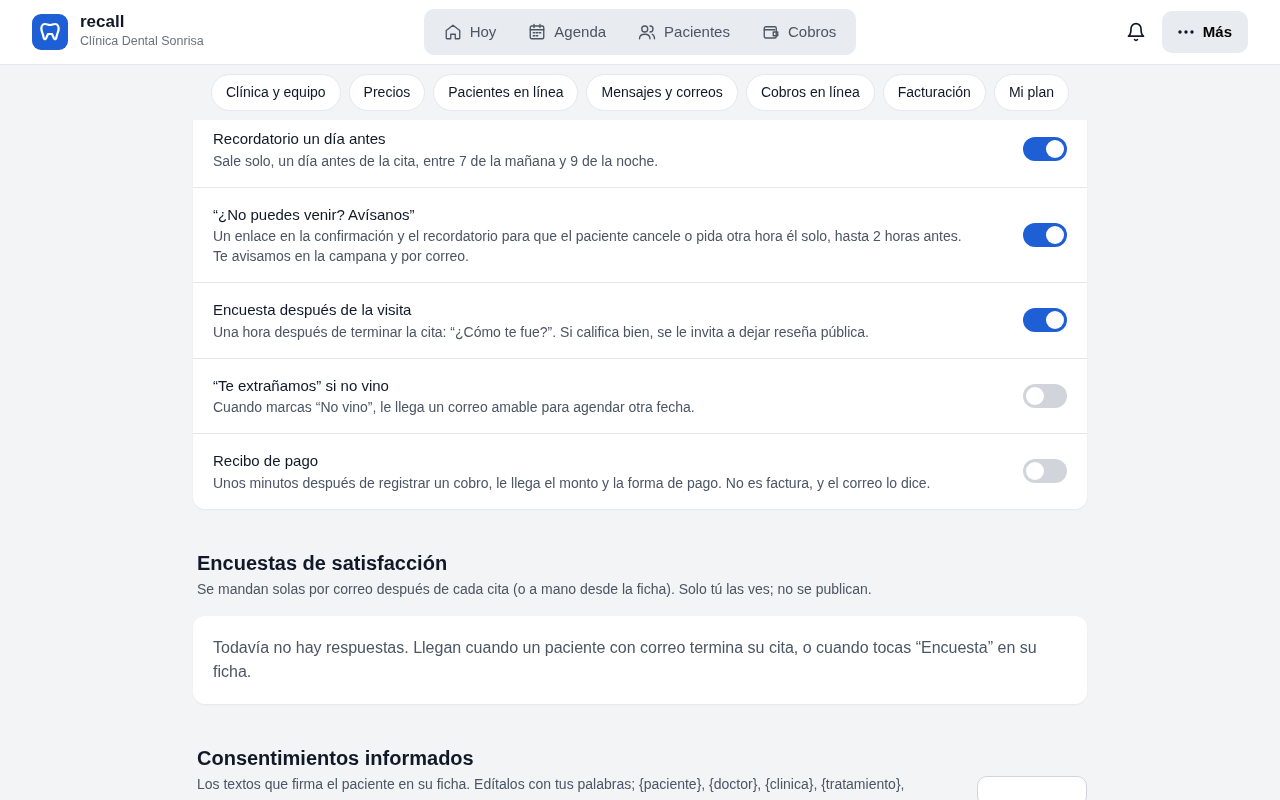 This screenshot has height=800, width=1280. I want to click on section-title: Consentimientos informados, so click(336, 757).